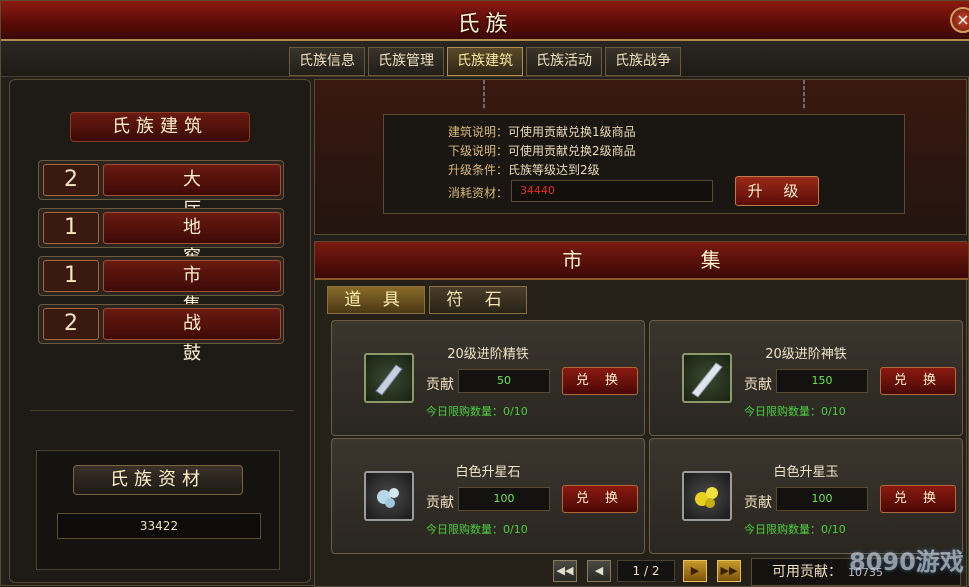 The image size is (969, 587). What do you see at coordinates (646, 571) in the screenshot?
I see `page-indicator: 1 / 2` at bounding box center [646, 571].